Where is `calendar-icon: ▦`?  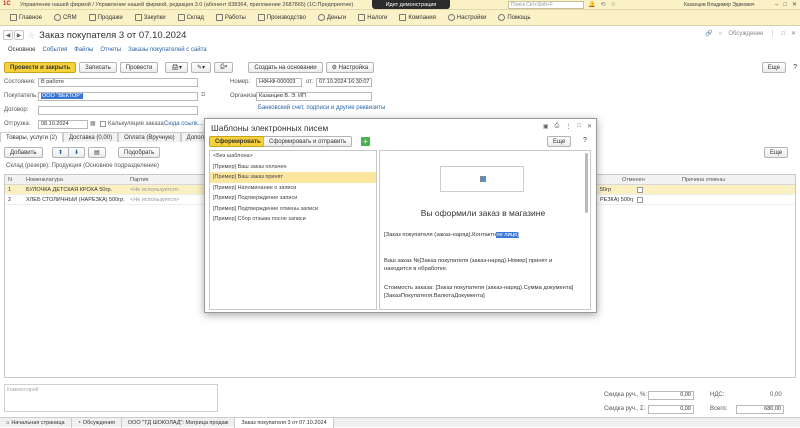
calendar-icon: ▦ is located at coordinates (93, 123).